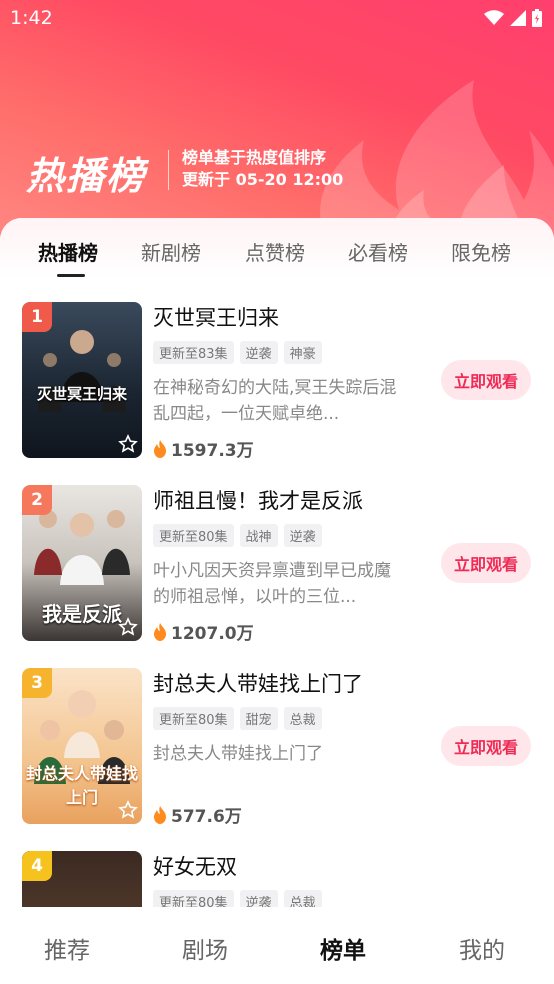  I want to click on genre-tag: 战神, so click(258, 535).